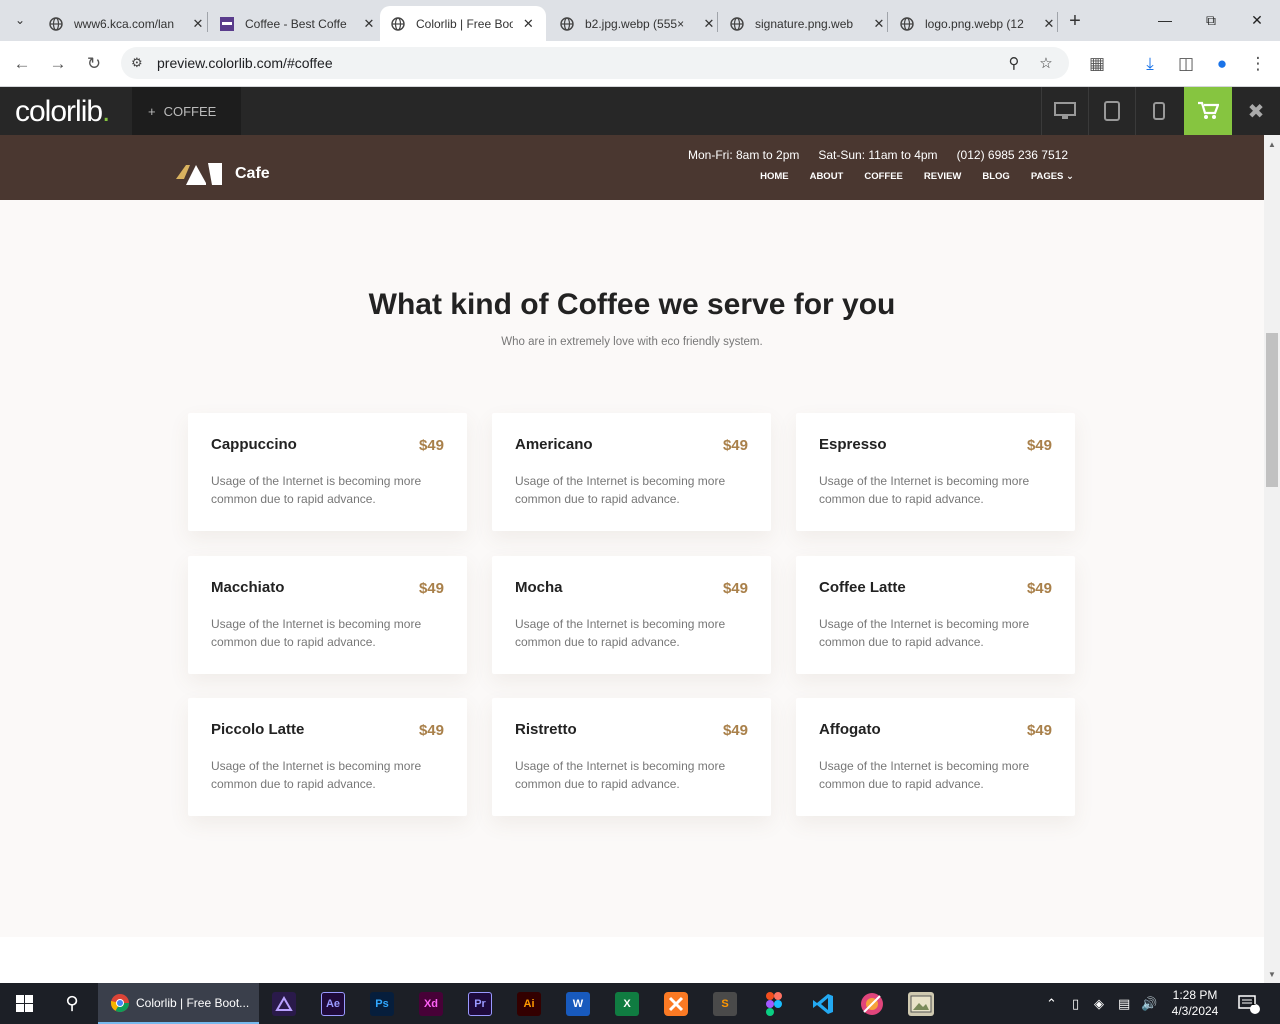 This screenshot has height=1024, width=1280. Describe the element at coordinates (1222, 64) in the screenshot. I see `profile-avatar-icon: ●` at that location.